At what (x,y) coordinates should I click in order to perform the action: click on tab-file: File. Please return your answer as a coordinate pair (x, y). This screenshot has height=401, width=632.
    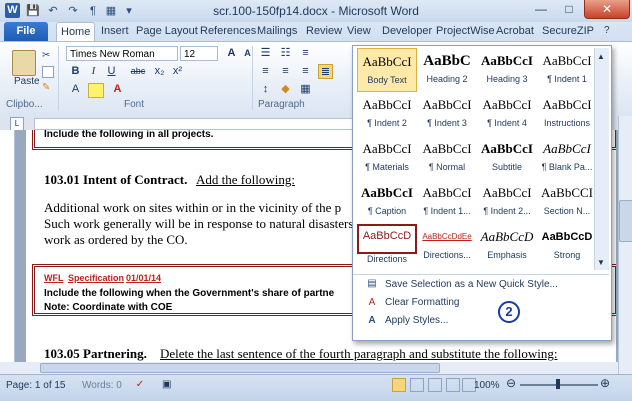
    Looking at the image, I should click on (26, 31).